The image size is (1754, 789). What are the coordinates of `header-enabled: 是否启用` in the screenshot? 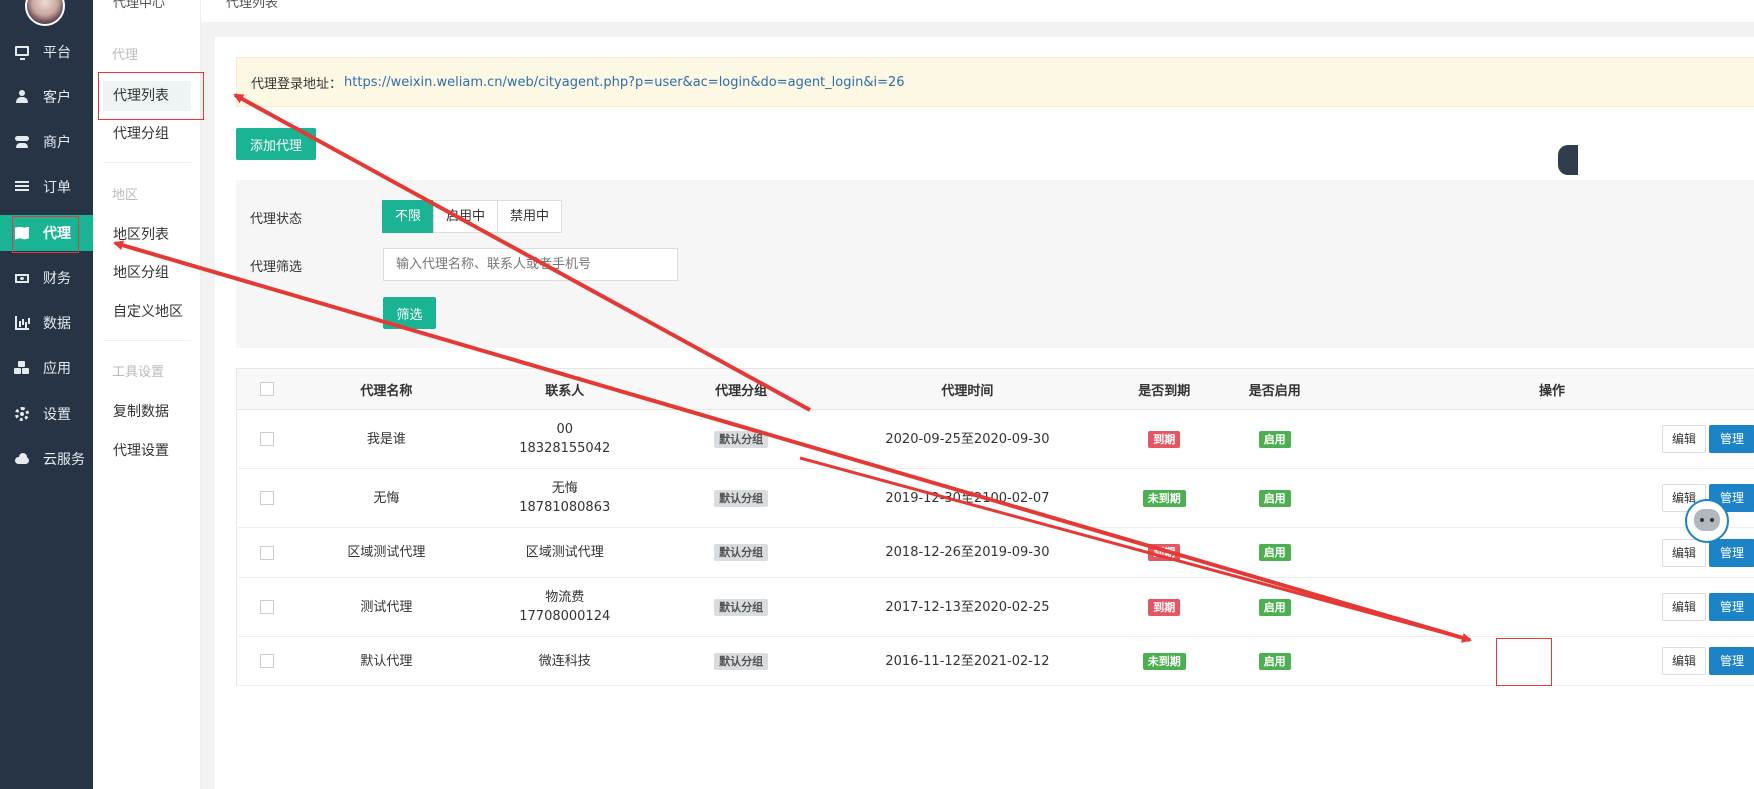 It's located at (1274, 389).